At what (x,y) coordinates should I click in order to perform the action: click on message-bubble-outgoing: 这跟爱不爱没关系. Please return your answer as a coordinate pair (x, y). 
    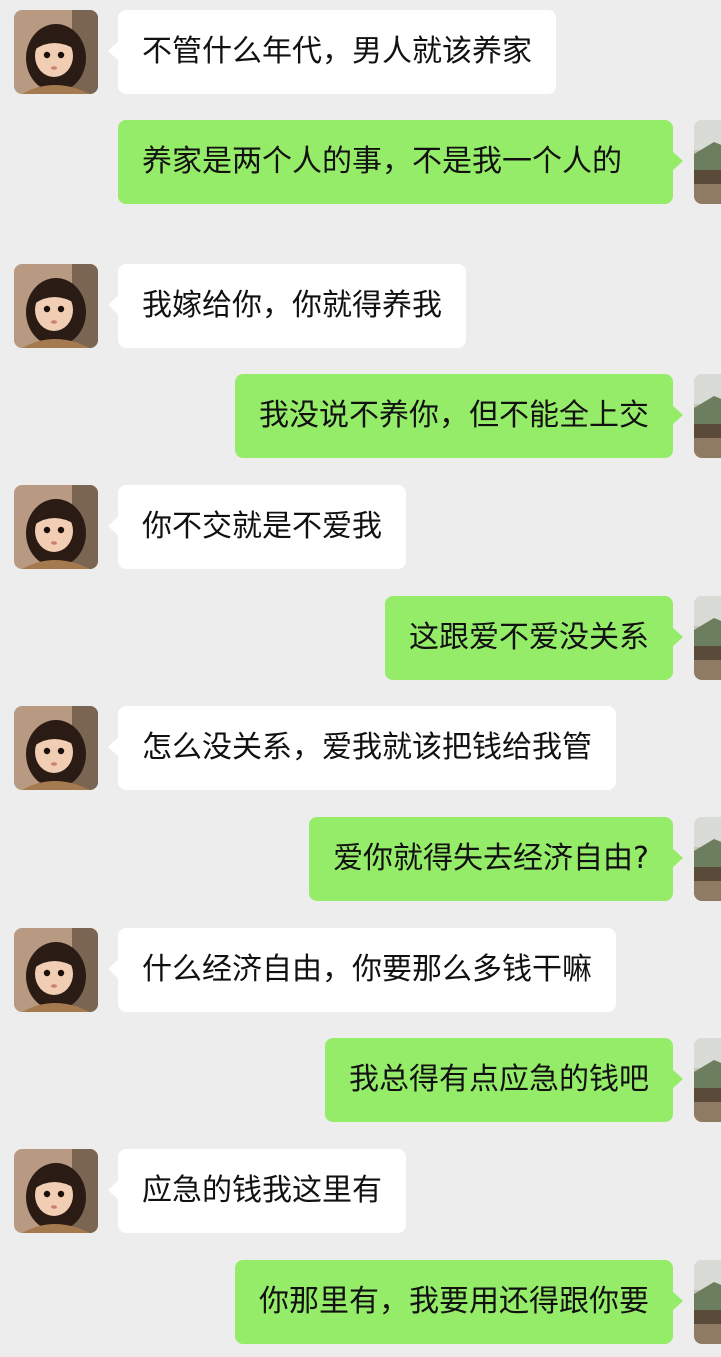
    Looking at the image, I should click on (534, 638).